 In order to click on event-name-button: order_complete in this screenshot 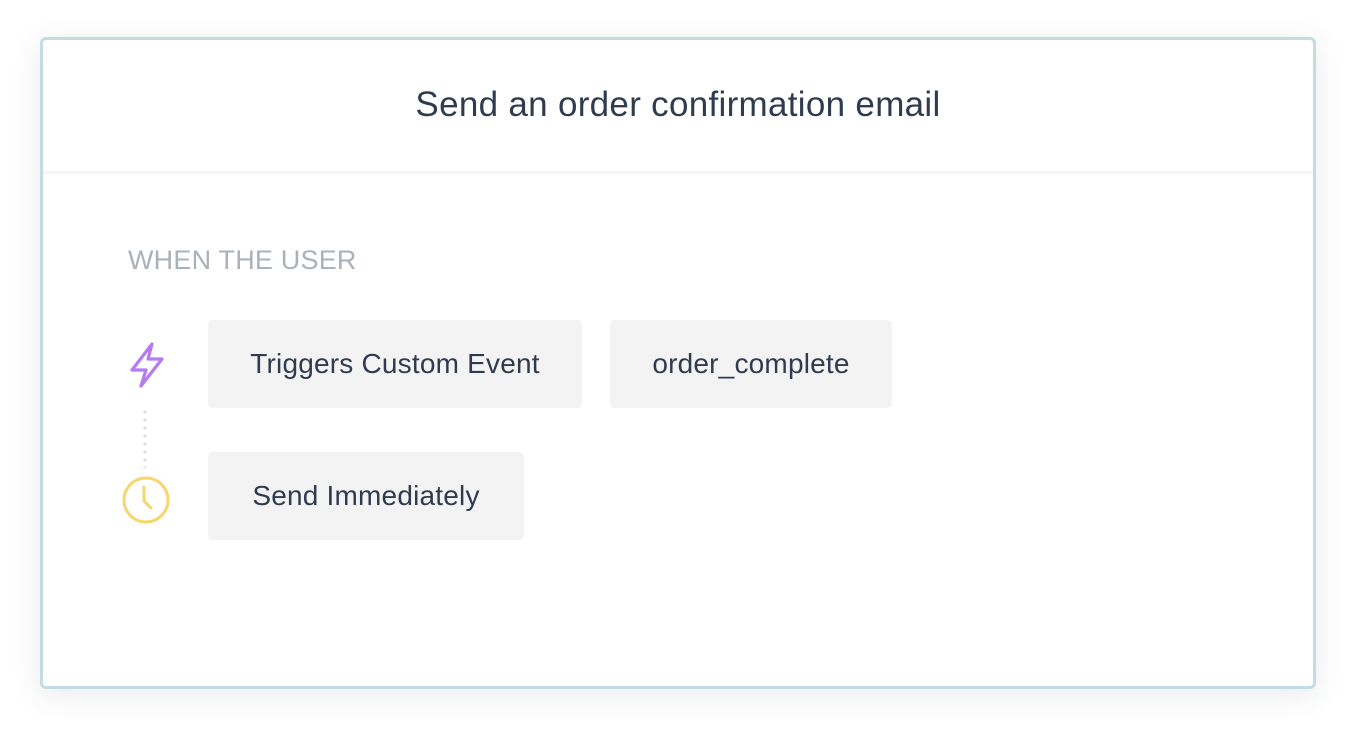, I will do `click(751, 364)`.